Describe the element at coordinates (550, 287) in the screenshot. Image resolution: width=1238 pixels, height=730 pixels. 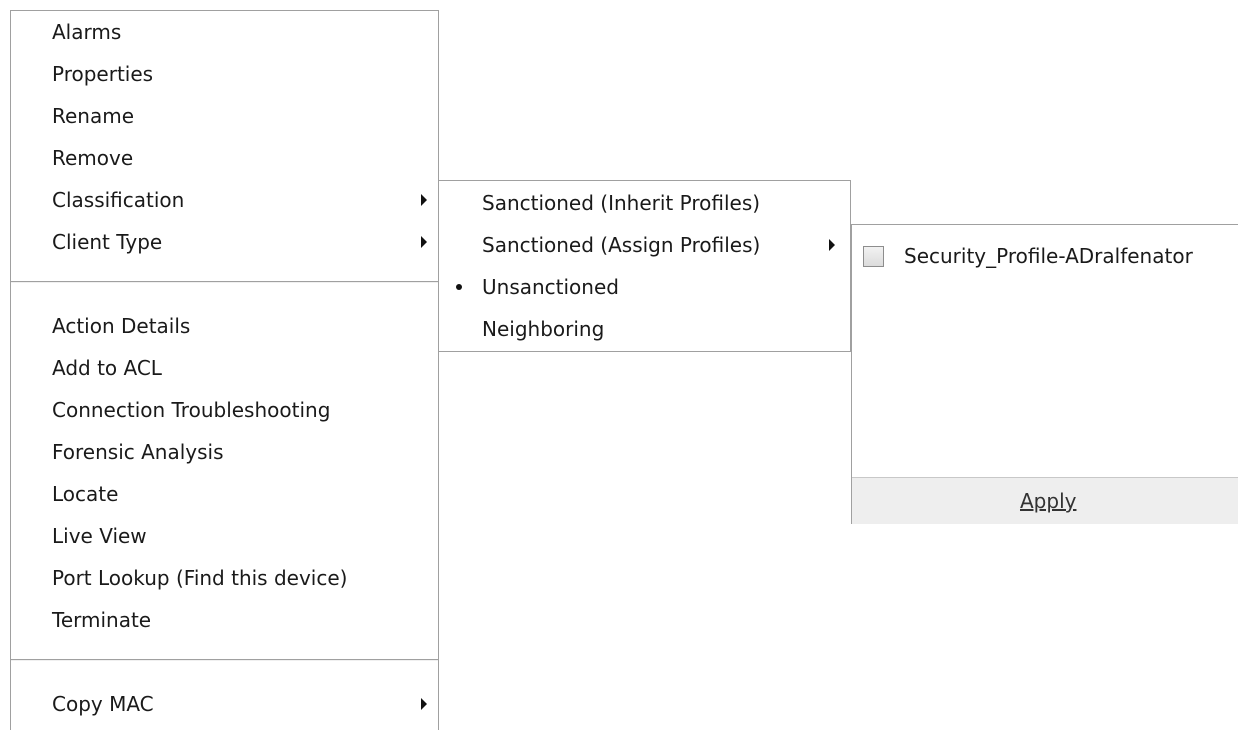
I see `menu-item-label: Unsanctioned` at that location.